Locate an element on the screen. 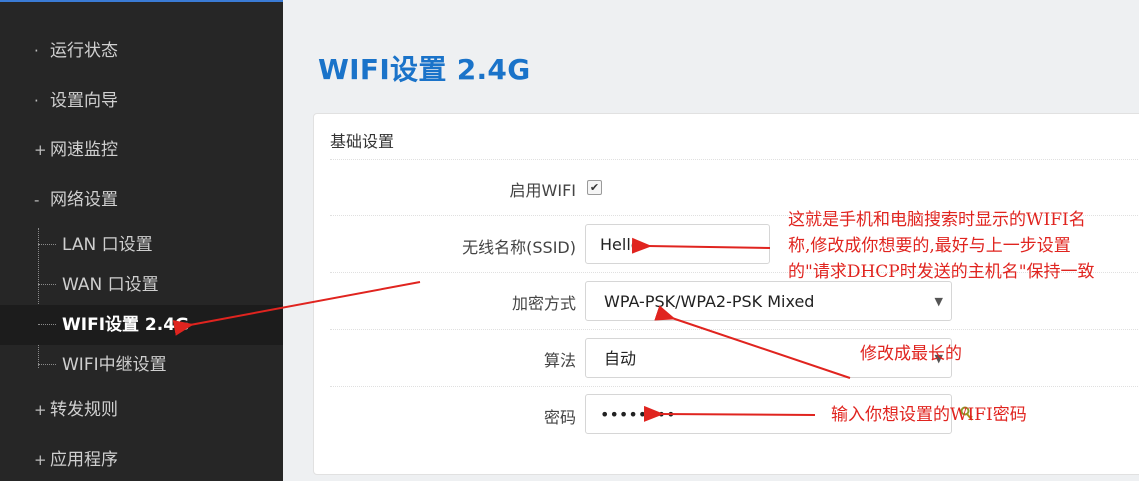 The image size is (1139, 481). sidebar-item-label: 应用程序 is located at coordinates (84, 460).